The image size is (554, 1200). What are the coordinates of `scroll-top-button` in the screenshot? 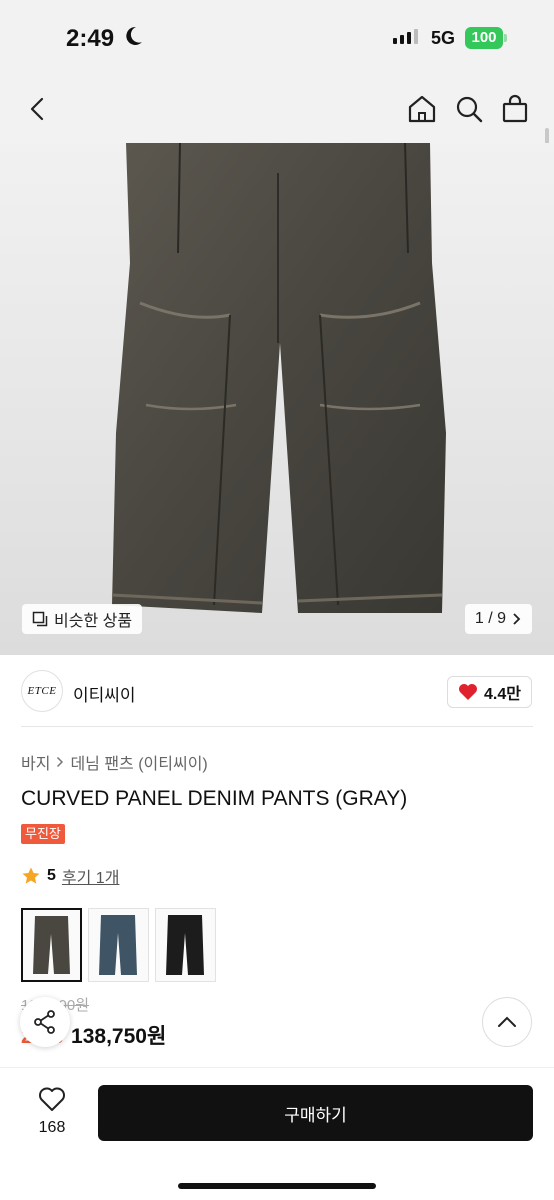 It's located at (507, 1022).